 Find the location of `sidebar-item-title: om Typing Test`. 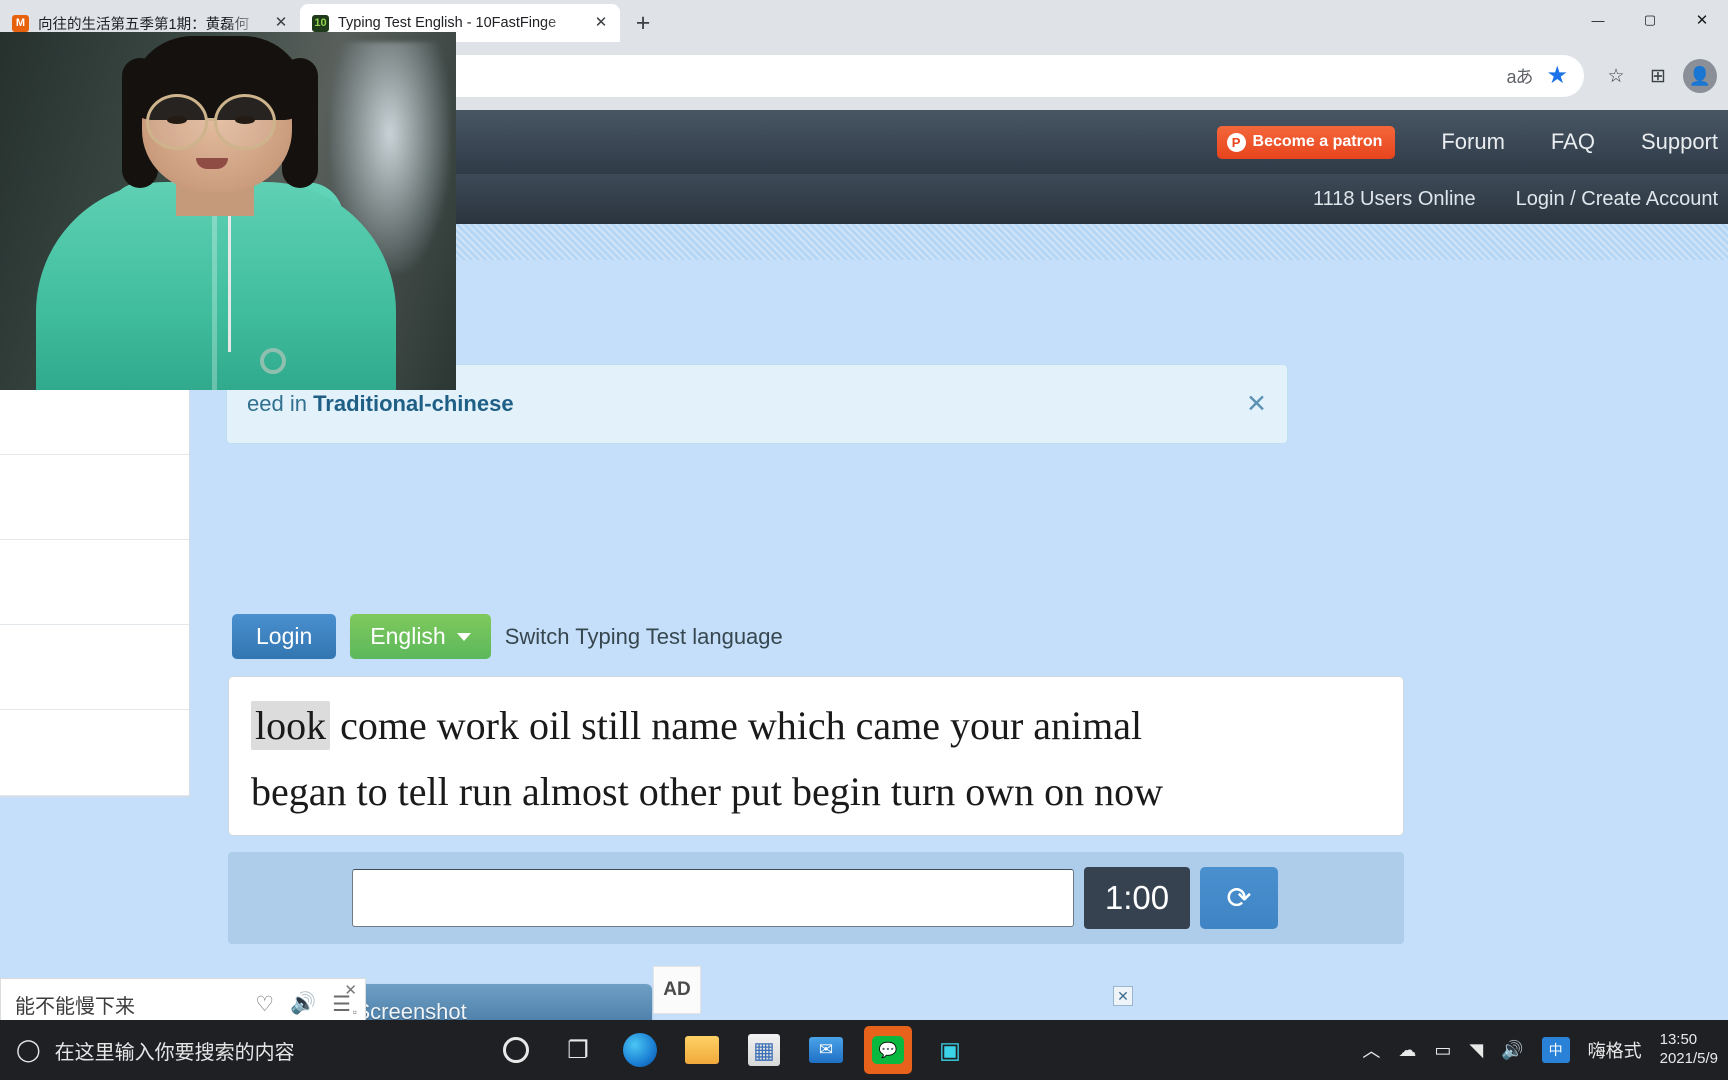

sidebar-item-title: om Typing Test is located at coordinates (85, 482).